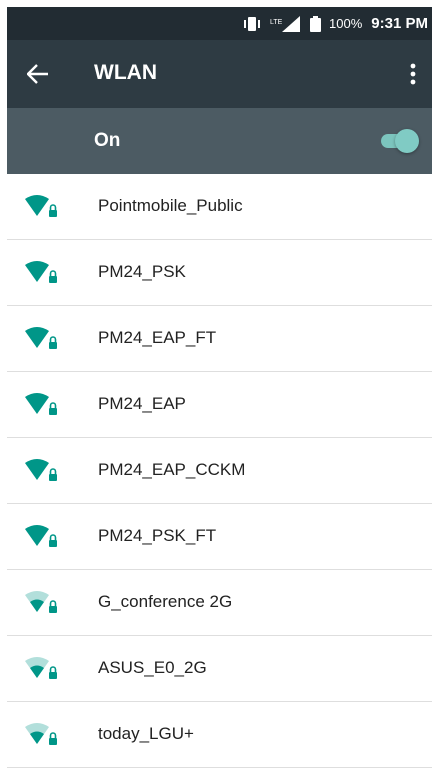  Describe the element at coordinates (407, 141) in the screenshot. I see `toggle-thumb` at that location.